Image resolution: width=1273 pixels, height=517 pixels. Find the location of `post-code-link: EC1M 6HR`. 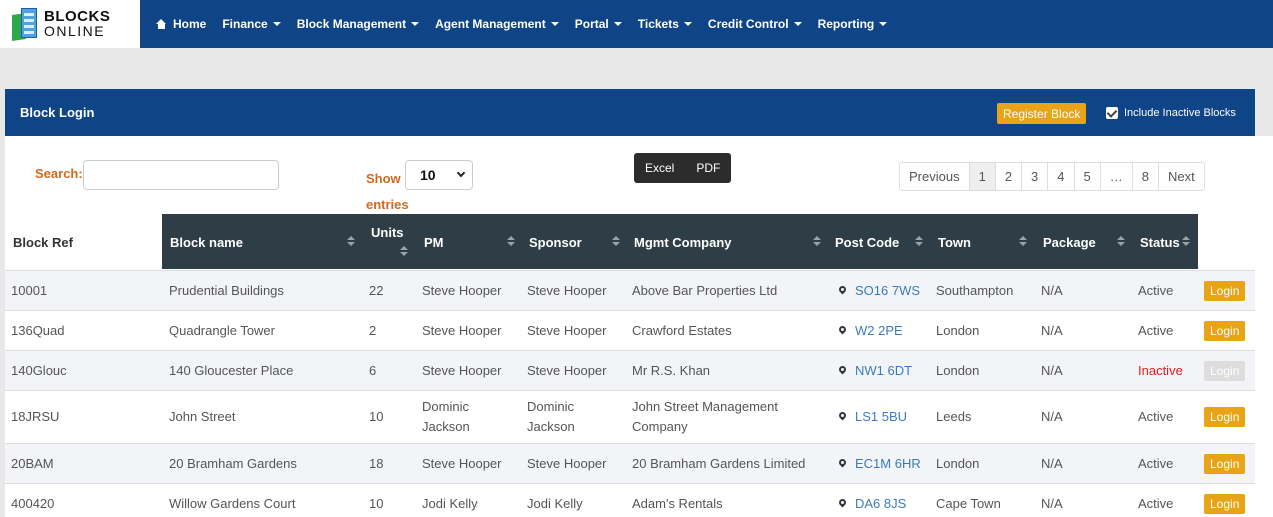

post-code-link: EC1M 6HR is located at coordinates (888, 463).